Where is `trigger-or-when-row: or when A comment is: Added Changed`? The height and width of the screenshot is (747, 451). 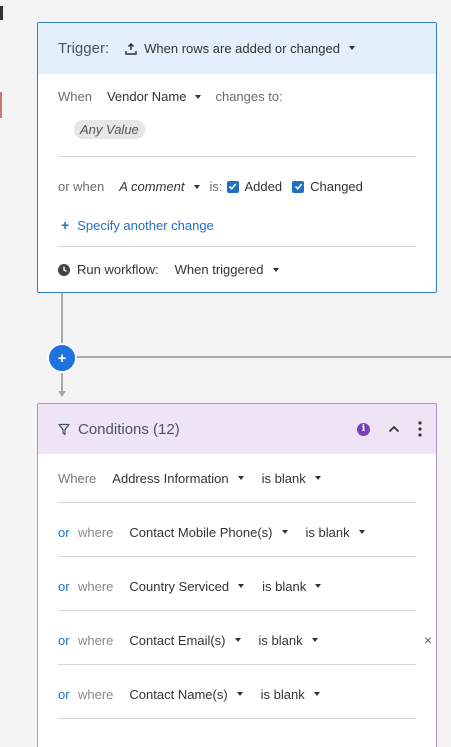
trigger-or-when-row: or when A comment is: Added Changed is located at coordinates (210, 186).